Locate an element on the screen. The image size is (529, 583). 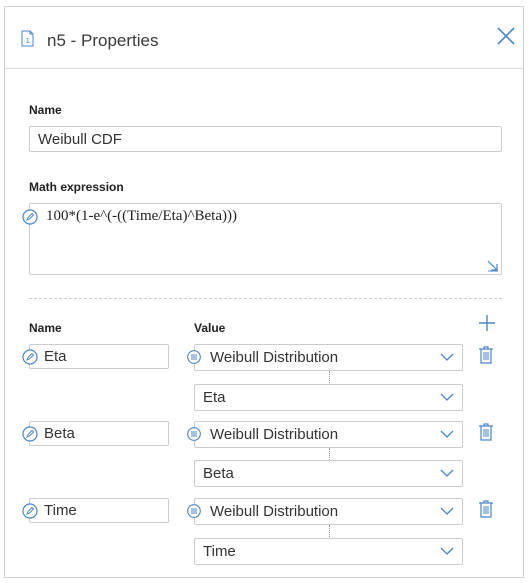
svg-text: 1 is located at coordinates (28, 41).